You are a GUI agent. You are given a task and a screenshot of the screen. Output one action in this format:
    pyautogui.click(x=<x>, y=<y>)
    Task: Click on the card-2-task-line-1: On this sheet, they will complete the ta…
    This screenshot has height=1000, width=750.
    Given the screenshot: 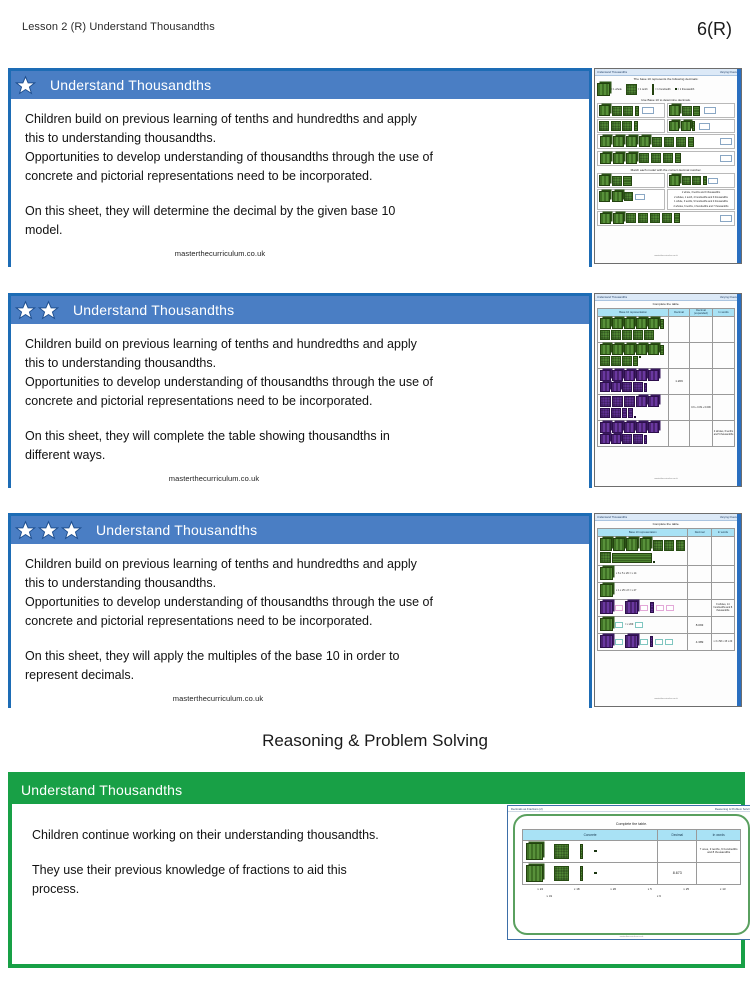 What is the action you would take?
    pyautogui.click(x=207, y=436)
    